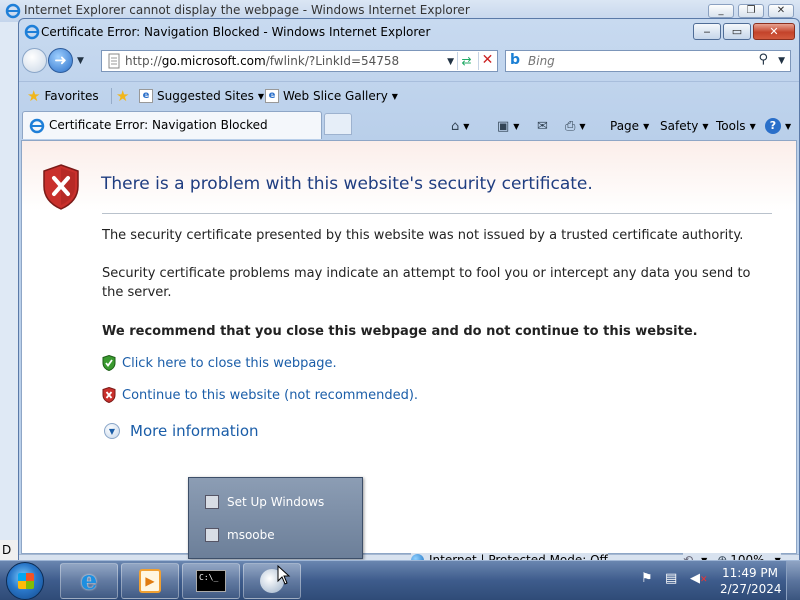 The image size is (800, 600). I want to click on network-icon: ▤, so click(671, 578).